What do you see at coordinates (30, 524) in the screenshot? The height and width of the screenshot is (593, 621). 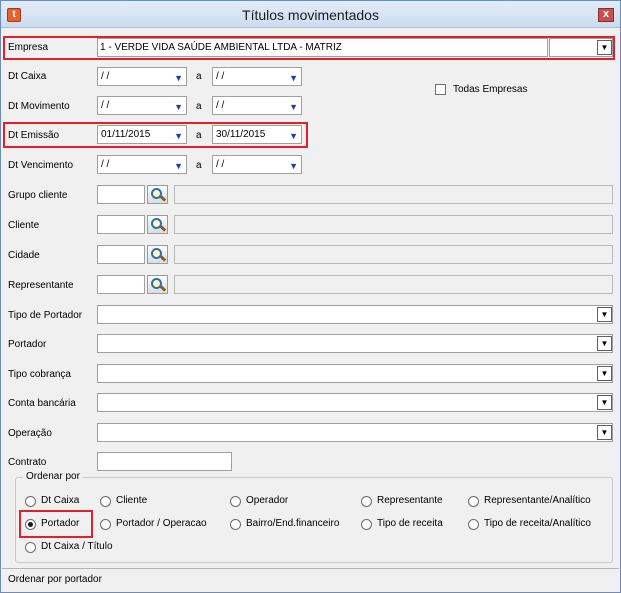 I see `radio-portador` at bounding box center [30, 524].